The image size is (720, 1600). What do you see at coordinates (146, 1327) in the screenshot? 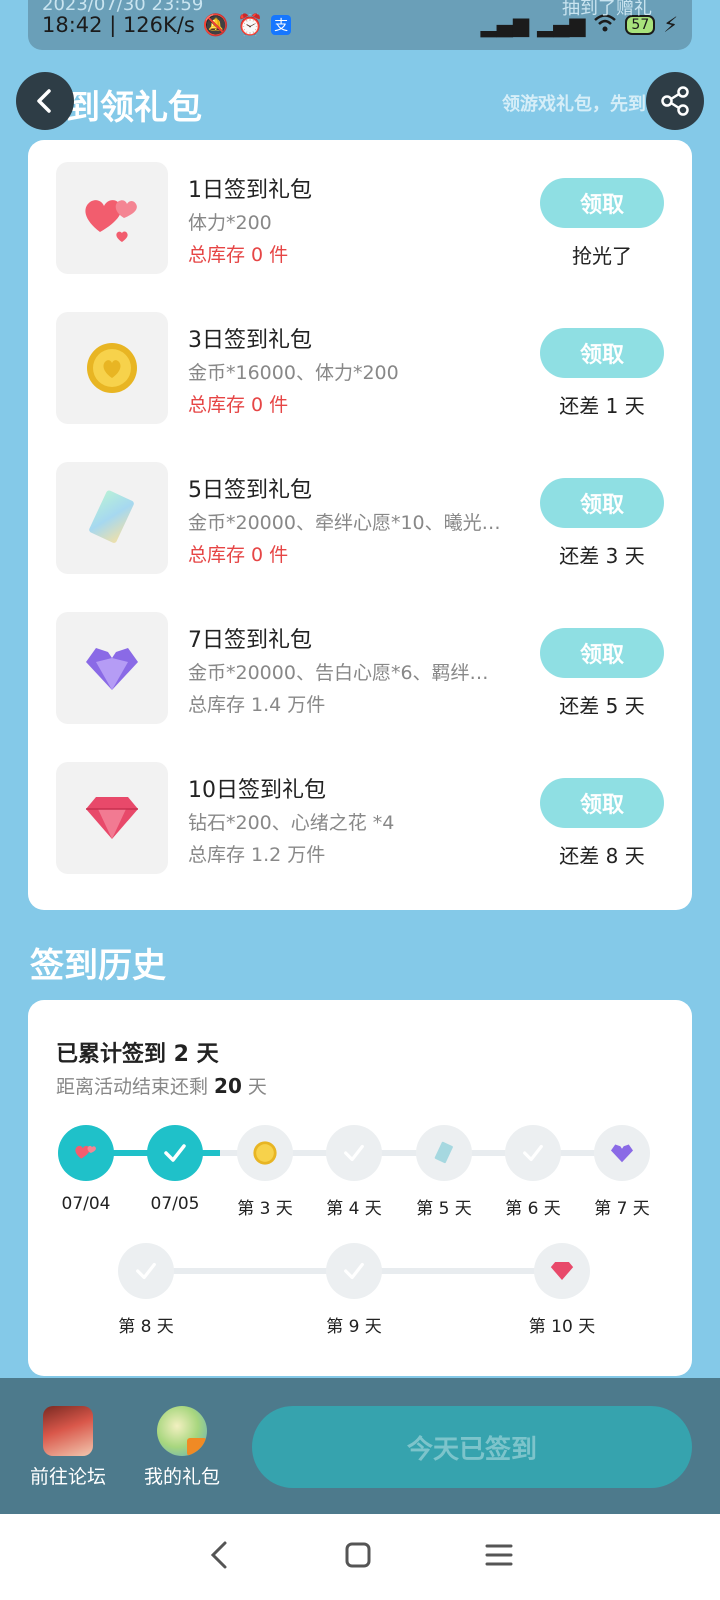
I see `day-label: 第 8 天` at bounding box center [146, 1327].